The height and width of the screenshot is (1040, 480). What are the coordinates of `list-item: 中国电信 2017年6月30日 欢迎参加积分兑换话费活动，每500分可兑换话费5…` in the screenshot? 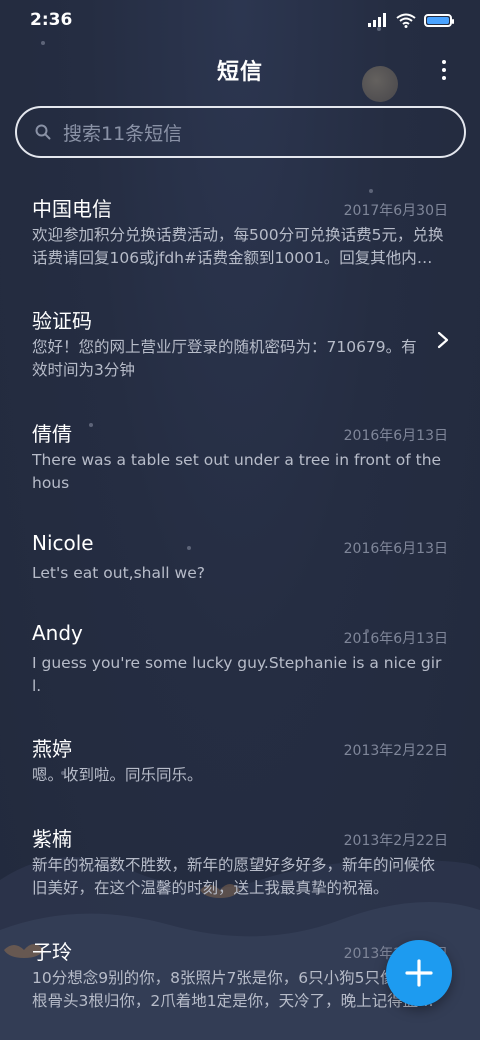 It's located at (240, 230).